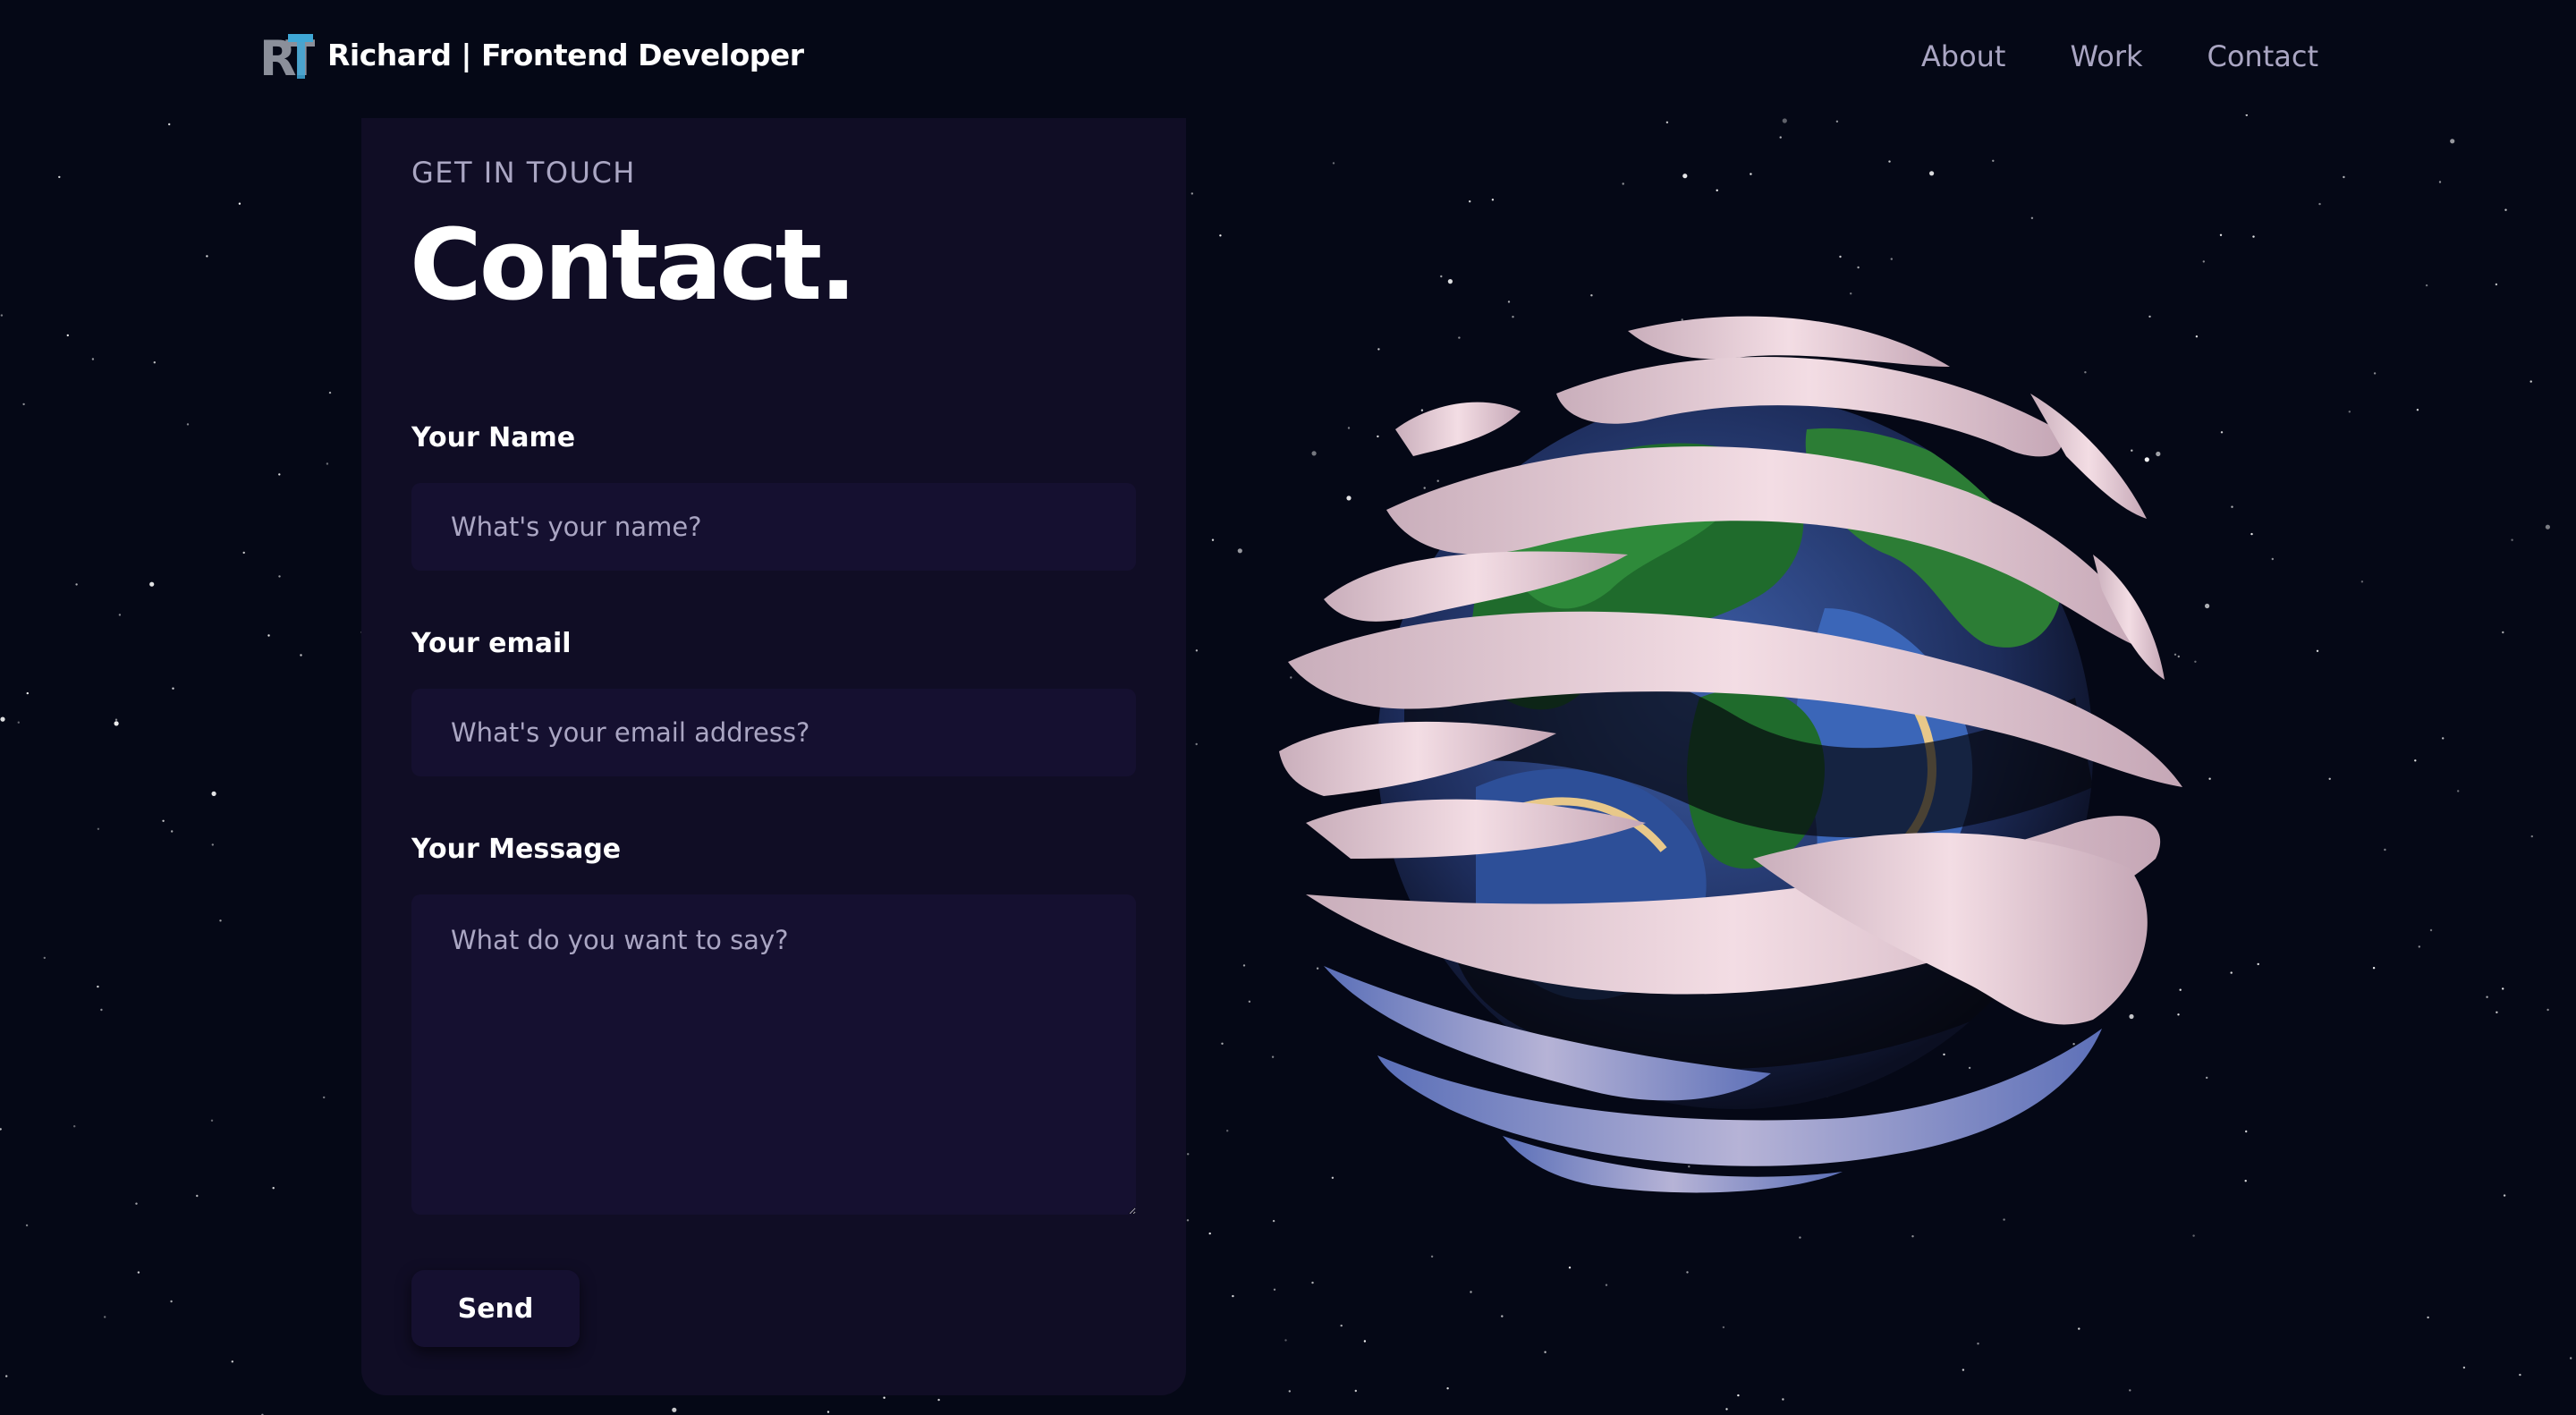  Describe the element at coordinates (773, 733) in the screenshot. I see `email-input` at that location.